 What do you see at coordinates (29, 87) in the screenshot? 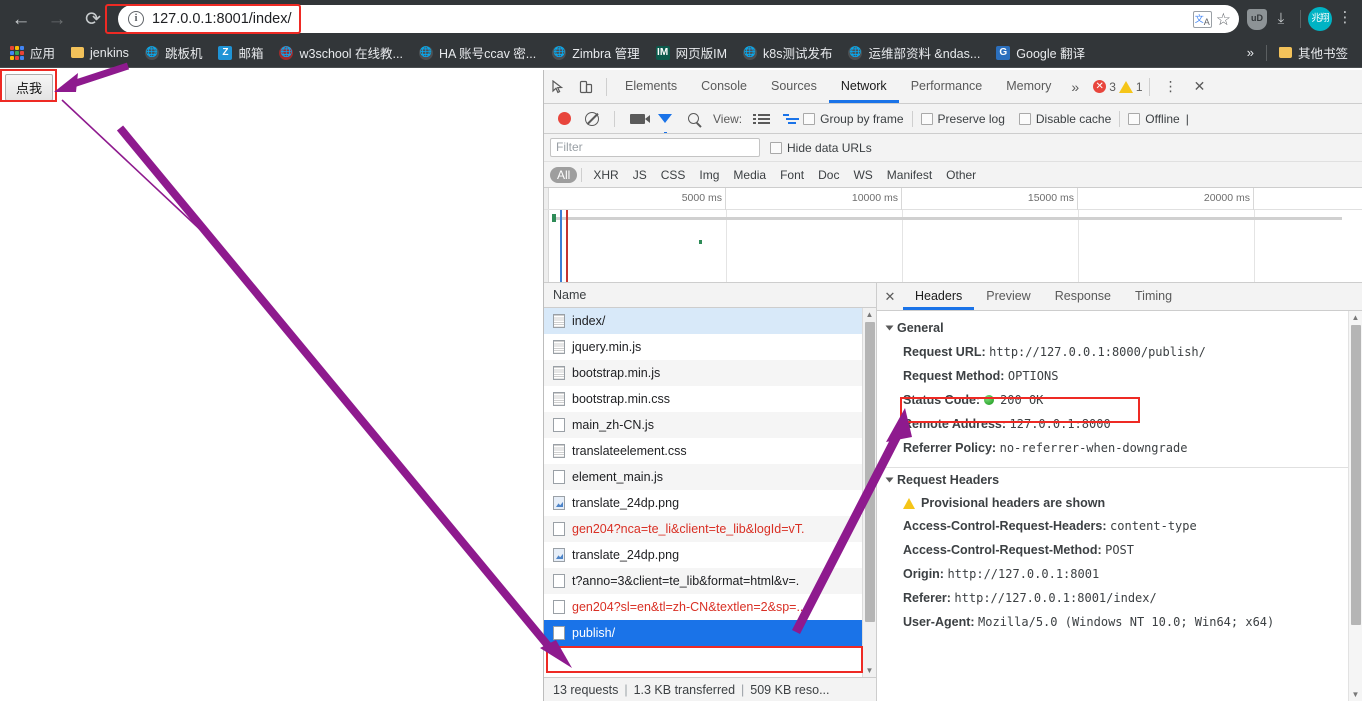
I see `click-me-button: 点我` at bounding box center [29, 87].